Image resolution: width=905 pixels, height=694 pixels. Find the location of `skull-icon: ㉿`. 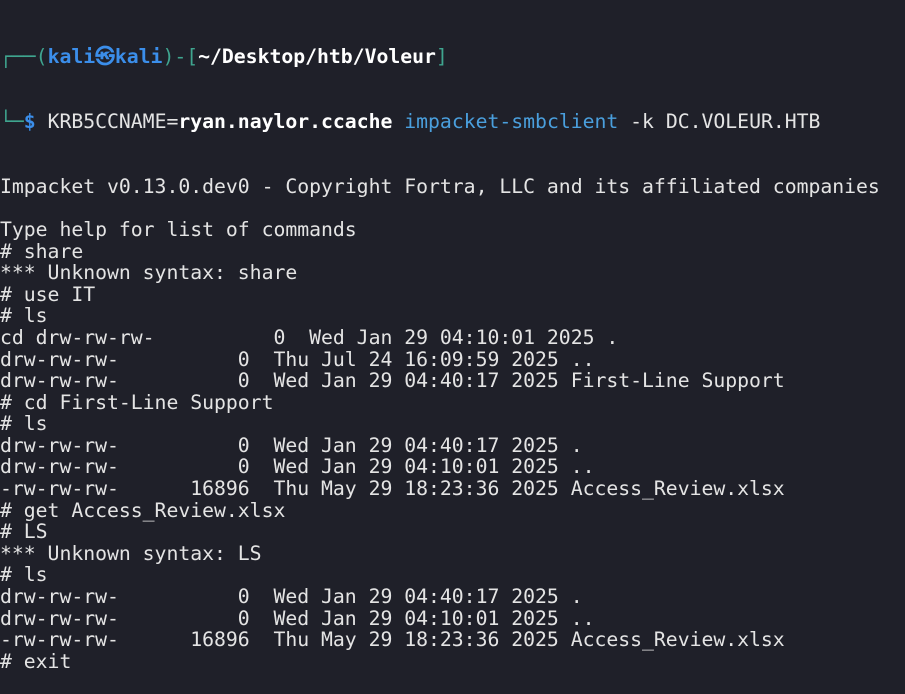

skull-icon: ㉿ is located at coordinates (105, 57).